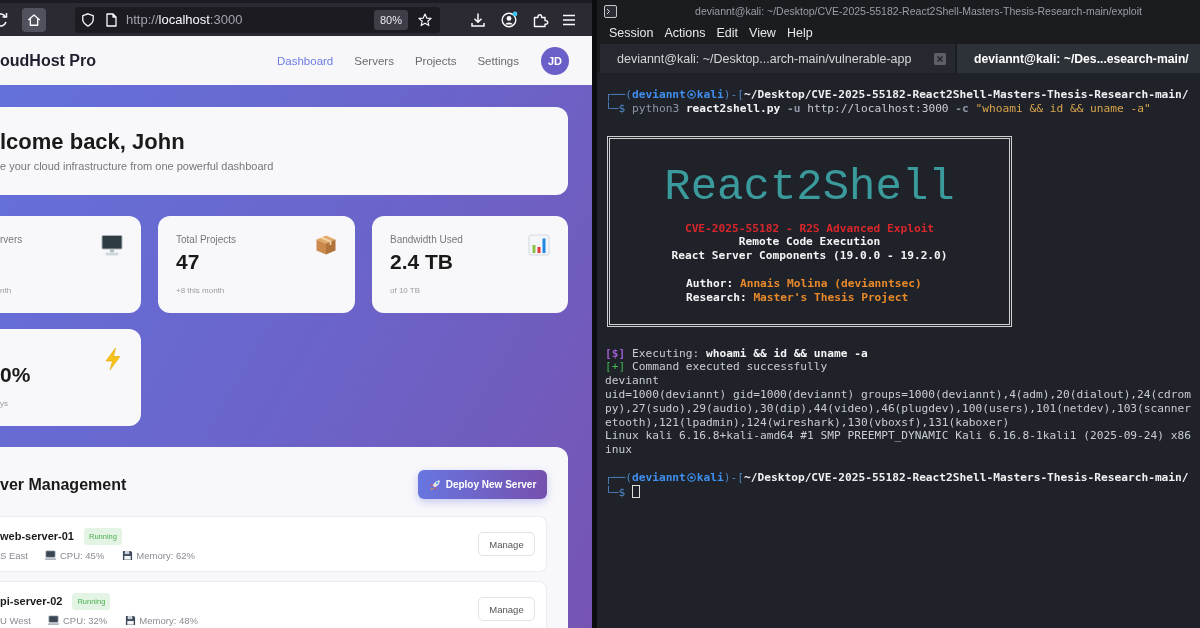  Describe the element at coordinates (615, 492) in the screenshot. I see `prompt-symbol: └─$` at that location.